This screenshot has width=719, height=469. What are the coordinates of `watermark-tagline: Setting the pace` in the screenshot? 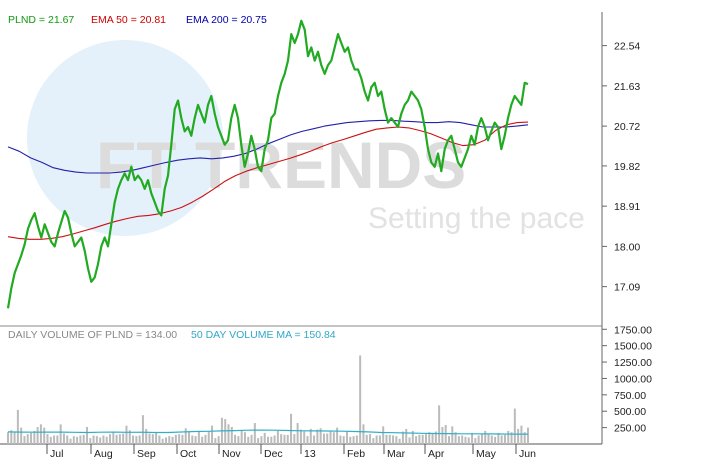 It's located at (476, 218).